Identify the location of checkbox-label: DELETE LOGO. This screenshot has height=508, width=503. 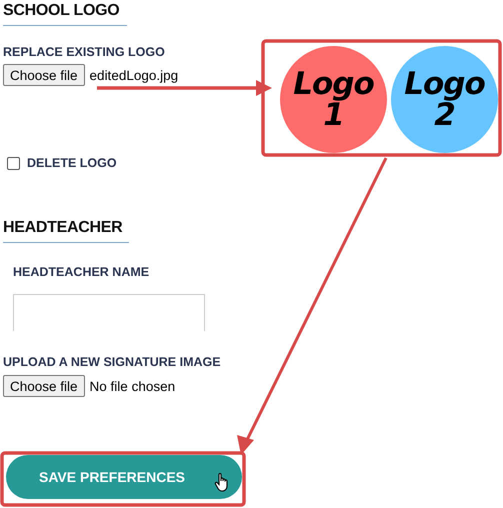
(72, 163).